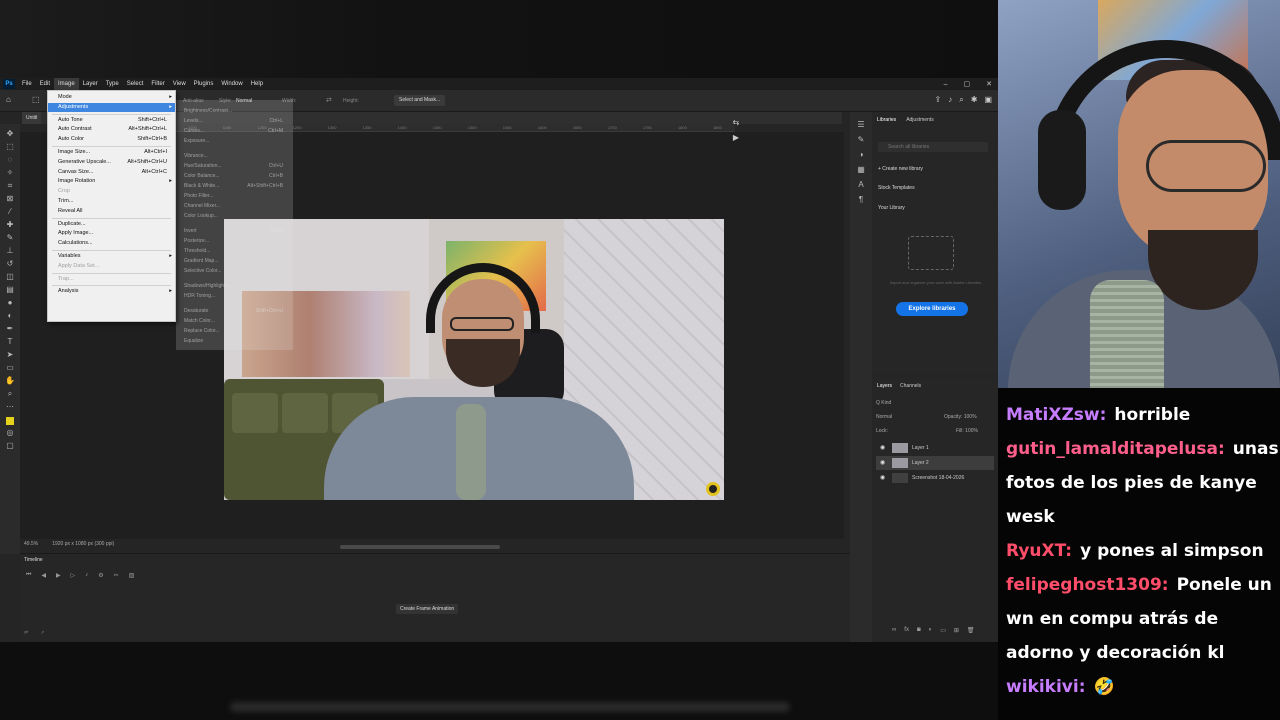 The height and width of the screenshot is (720, 1280). Describe the element at coordinates (10, 421) in the screenshot. I see `color-swatch-icon` at that location.